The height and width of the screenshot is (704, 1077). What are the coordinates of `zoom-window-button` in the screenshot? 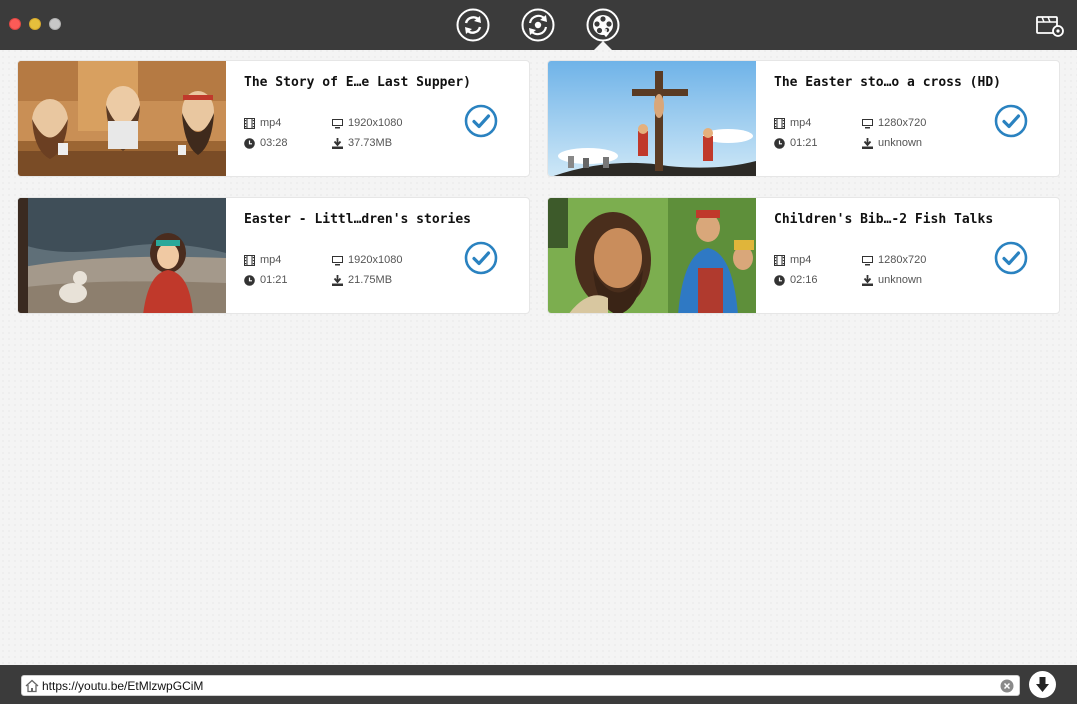 It's located at (55, 24).